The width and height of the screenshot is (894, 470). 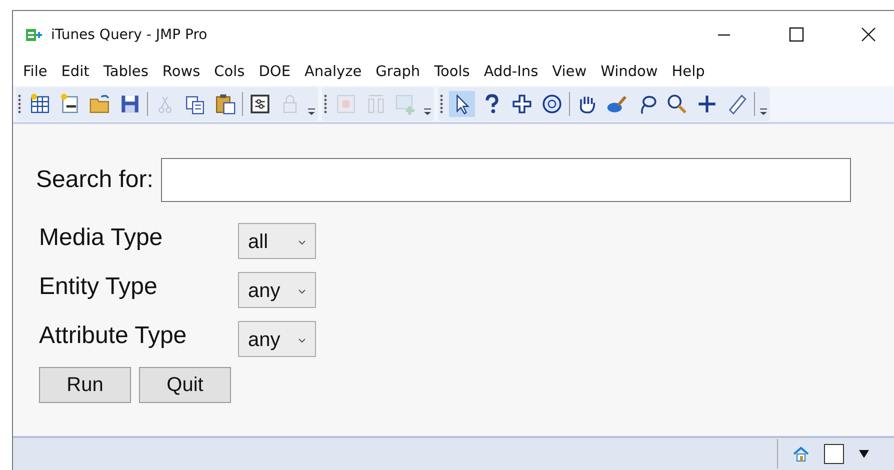 What do you see at coordinates (129, 34) in the screenshot?
I see `window-title: iTunes Query - JMP Pro` at bounding box center [129, 34].